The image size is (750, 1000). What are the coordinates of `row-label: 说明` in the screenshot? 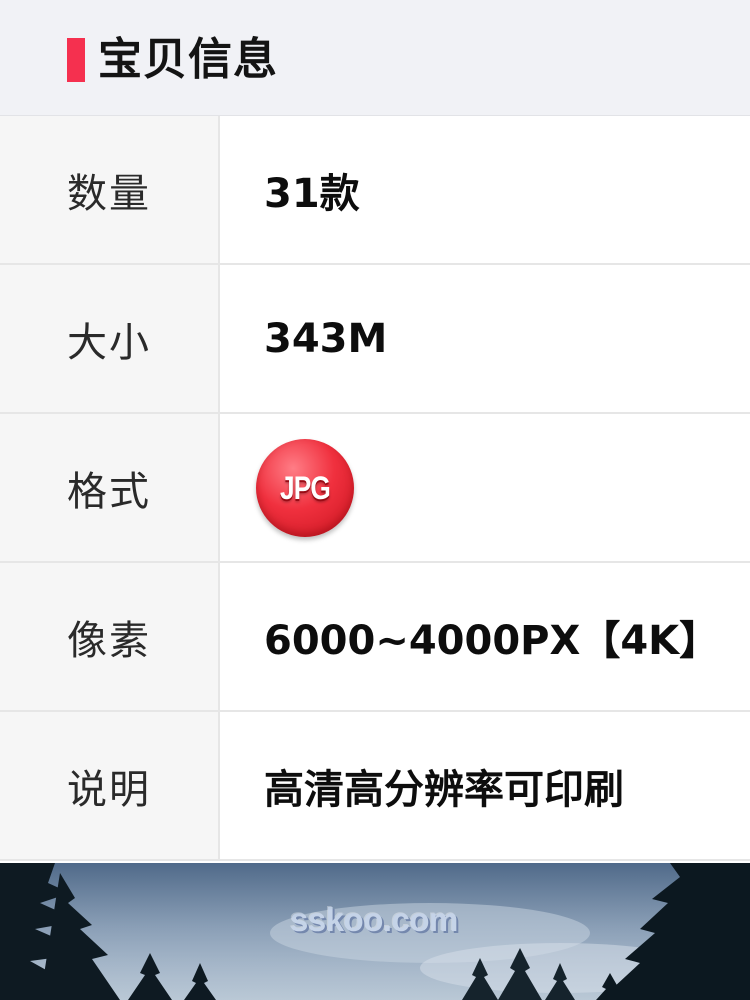 It's located at (109, 789).